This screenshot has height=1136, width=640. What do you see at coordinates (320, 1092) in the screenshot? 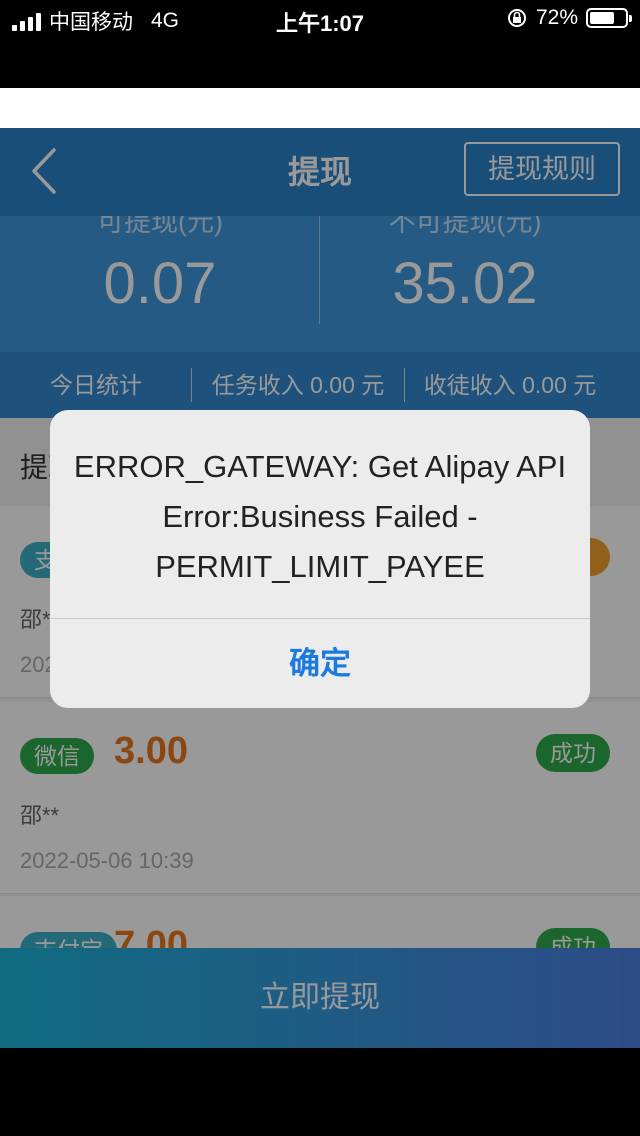
I see `bottom-black-strip` at bounding box center [320, 1092].